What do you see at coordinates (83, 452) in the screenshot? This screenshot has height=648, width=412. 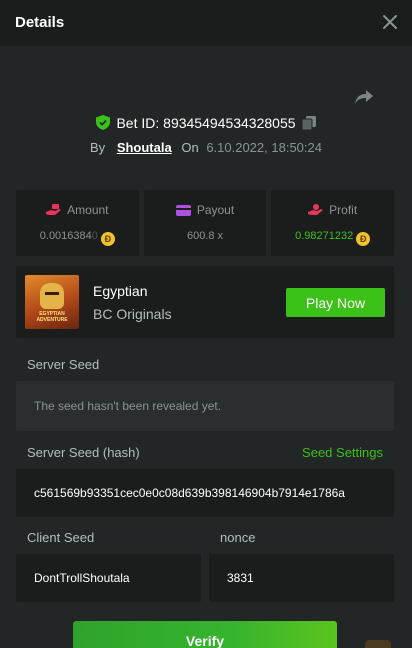 I see `server-seed-hash-label: Server Seed (hash)` at bounding box center [83, 452].